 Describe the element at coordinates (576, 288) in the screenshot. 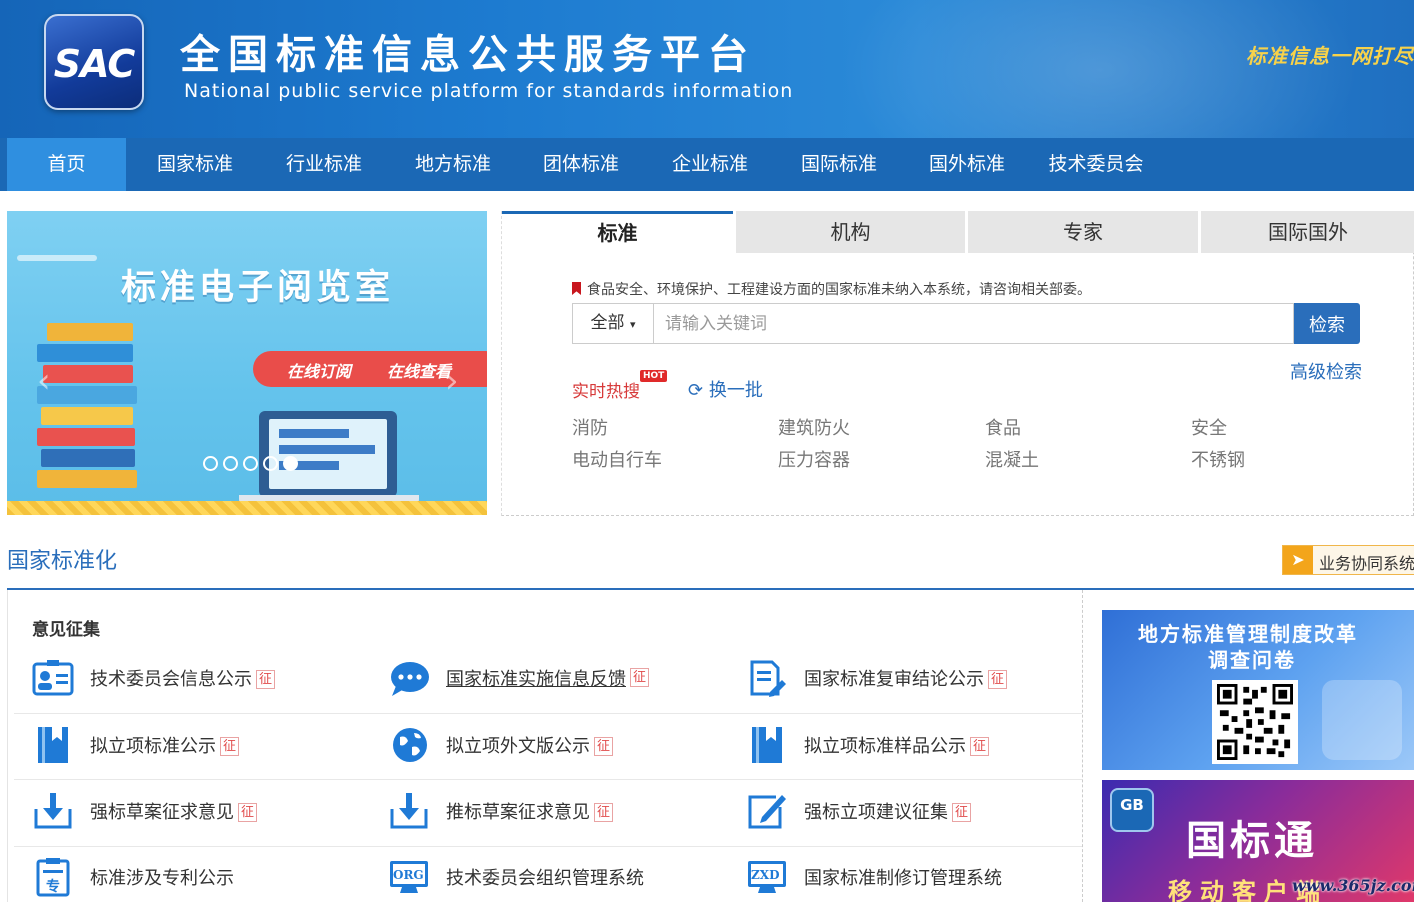

I see `bookmark-flag-icon` at that location.